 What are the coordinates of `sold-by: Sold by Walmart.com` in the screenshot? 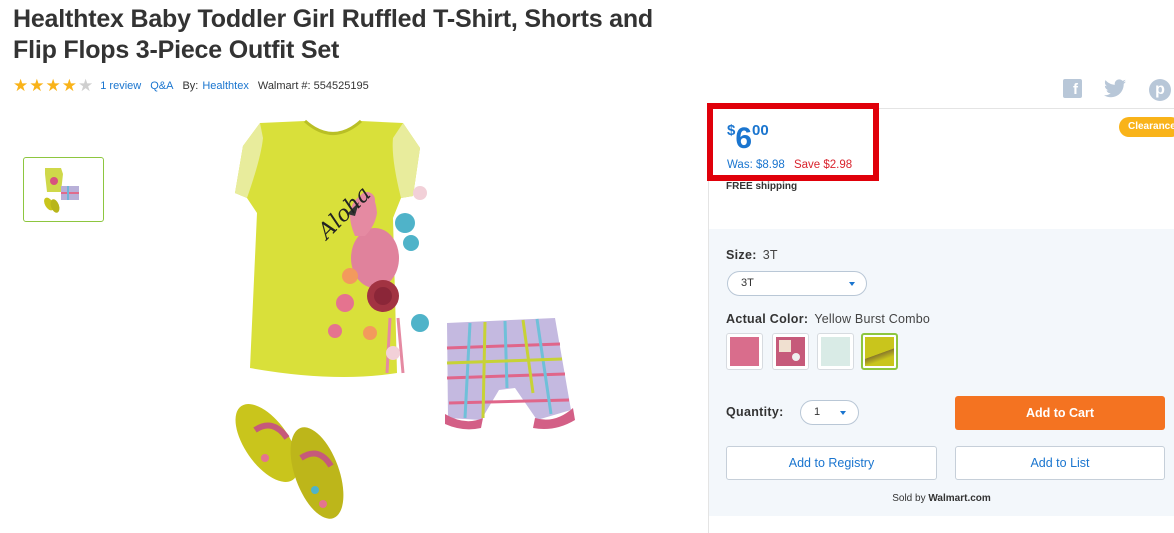 It's located at (941, 498).